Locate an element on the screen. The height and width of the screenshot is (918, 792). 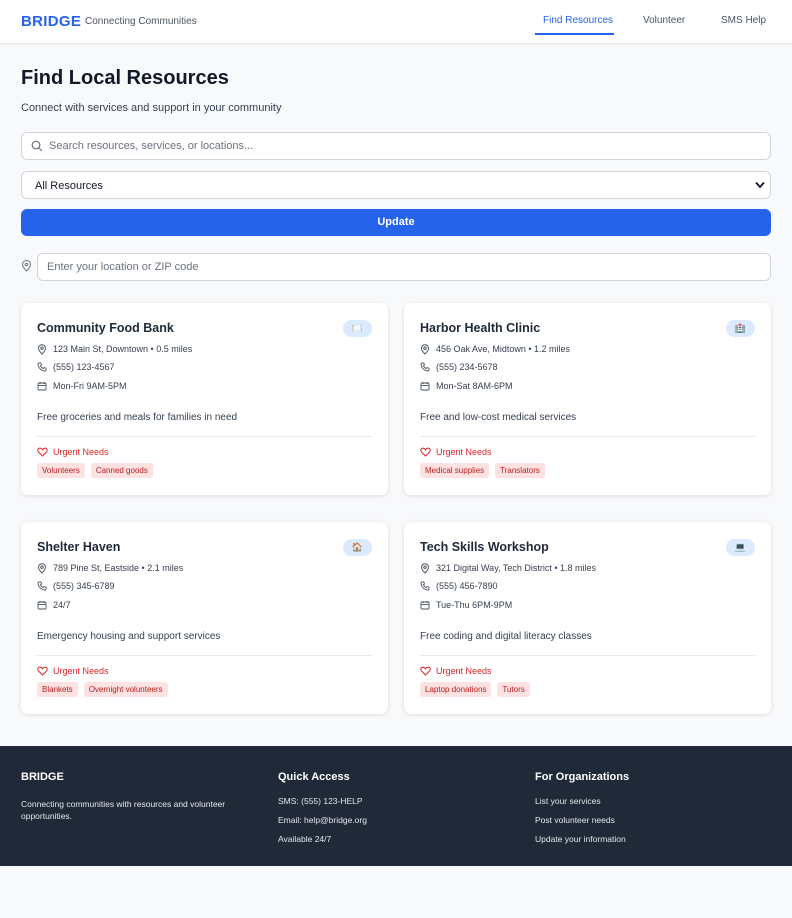
category-badge-icon: 🏠 is located at coordinates (357, 547).